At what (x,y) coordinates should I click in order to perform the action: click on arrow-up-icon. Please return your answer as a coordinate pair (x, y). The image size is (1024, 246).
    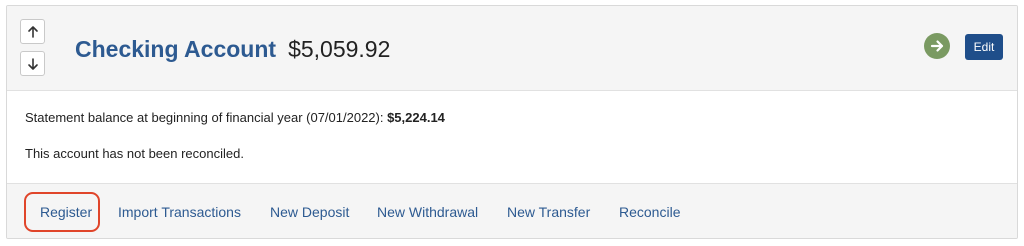
    Looking at the image, I should click on (32, 31).